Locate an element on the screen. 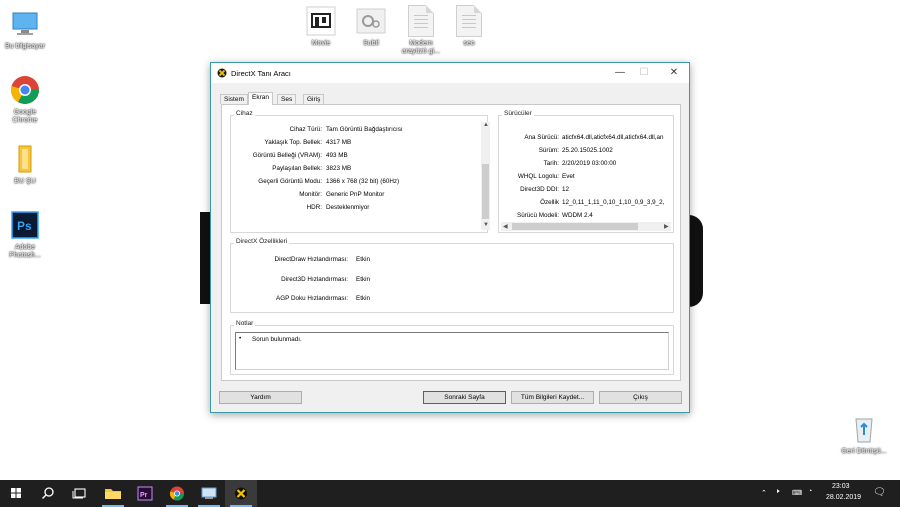 This screenshot has height=507, width=900. taskbar-chrome is located at coordinates (177, 493).